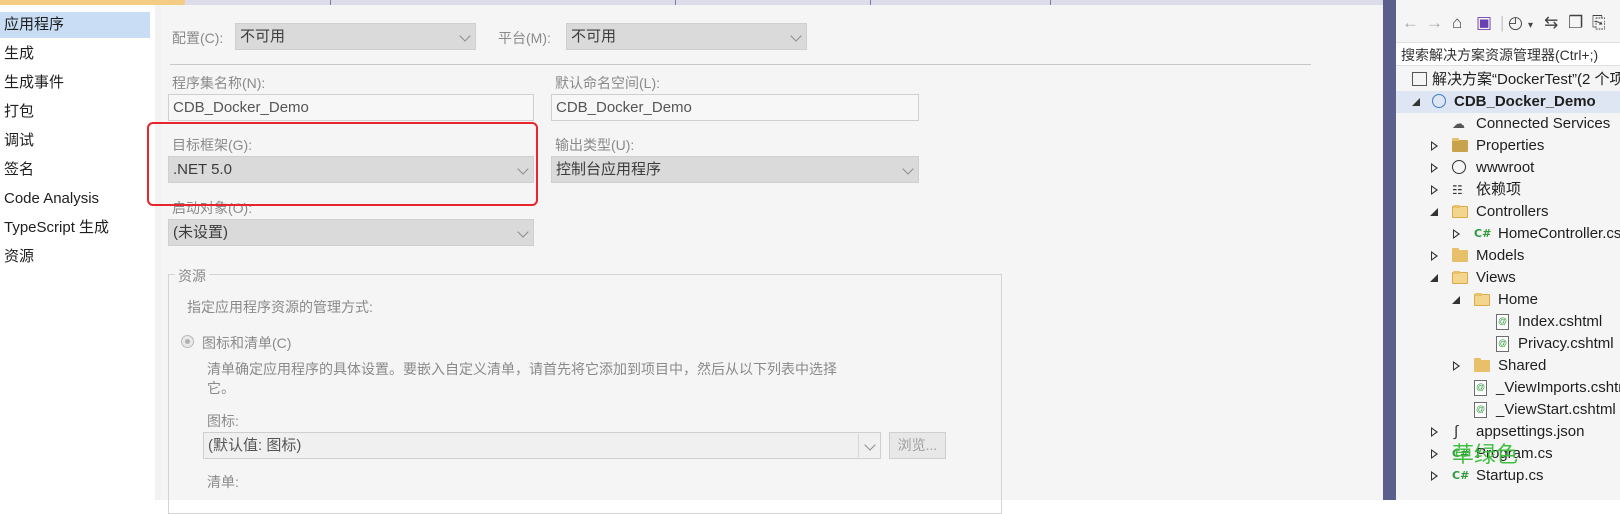  Describe the element at coordinates (594, 36) in the screenshot. I see `platform-value: 不可用` at that location.